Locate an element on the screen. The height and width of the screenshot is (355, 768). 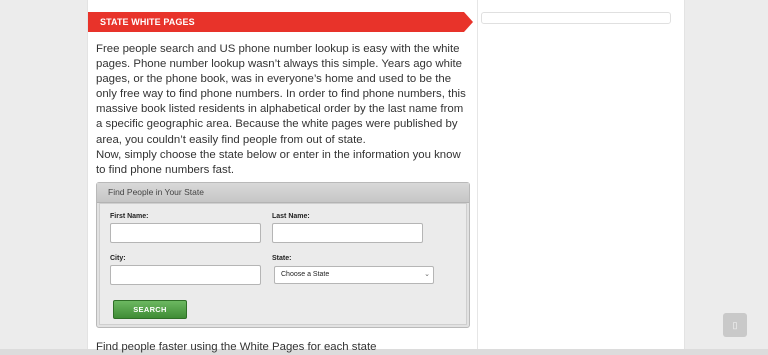
state-label: State: is located at coordinates (282, 258).